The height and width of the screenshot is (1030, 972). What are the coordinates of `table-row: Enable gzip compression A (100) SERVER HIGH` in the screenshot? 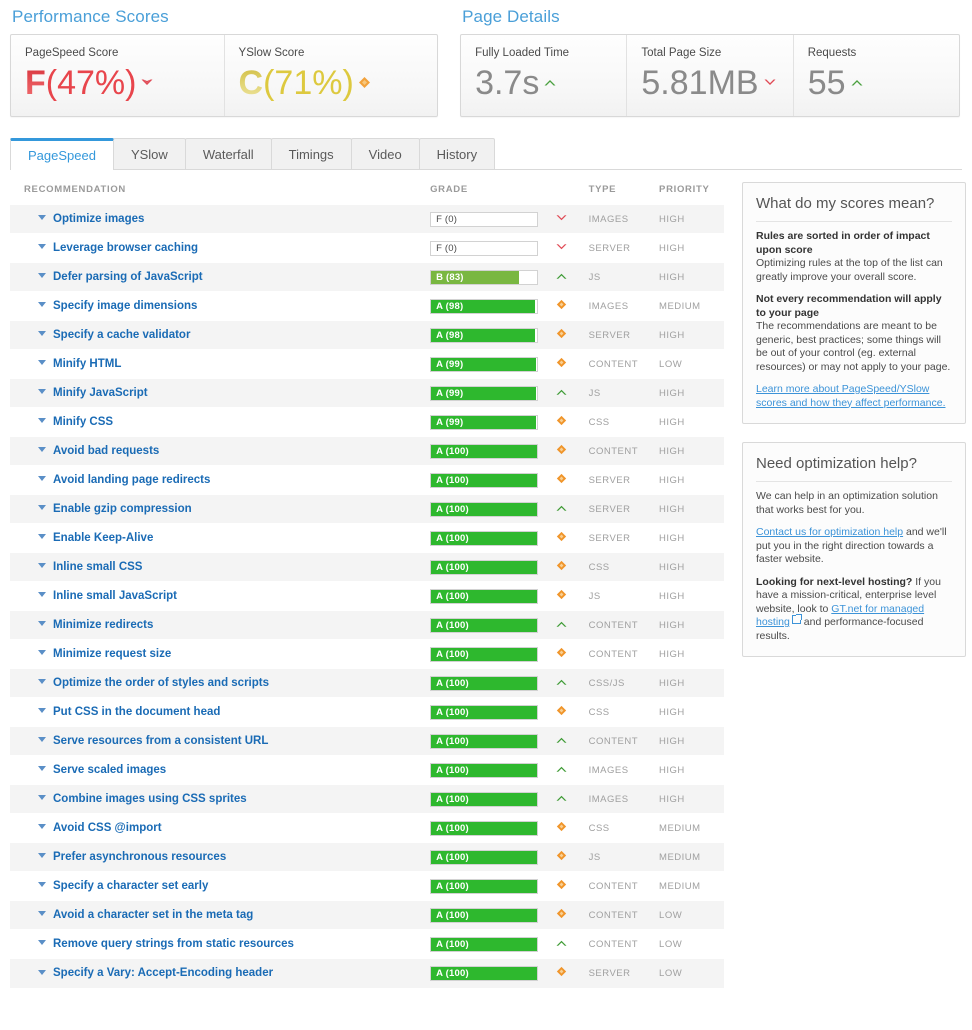 It's located at (367, 509).